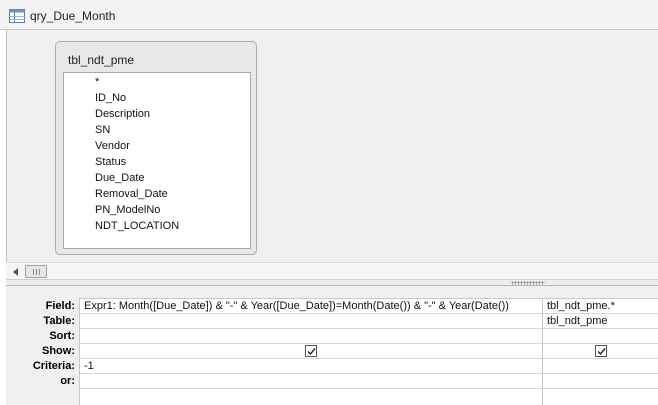  I want to click on field-list-item: ID_No, so click(157, 98).